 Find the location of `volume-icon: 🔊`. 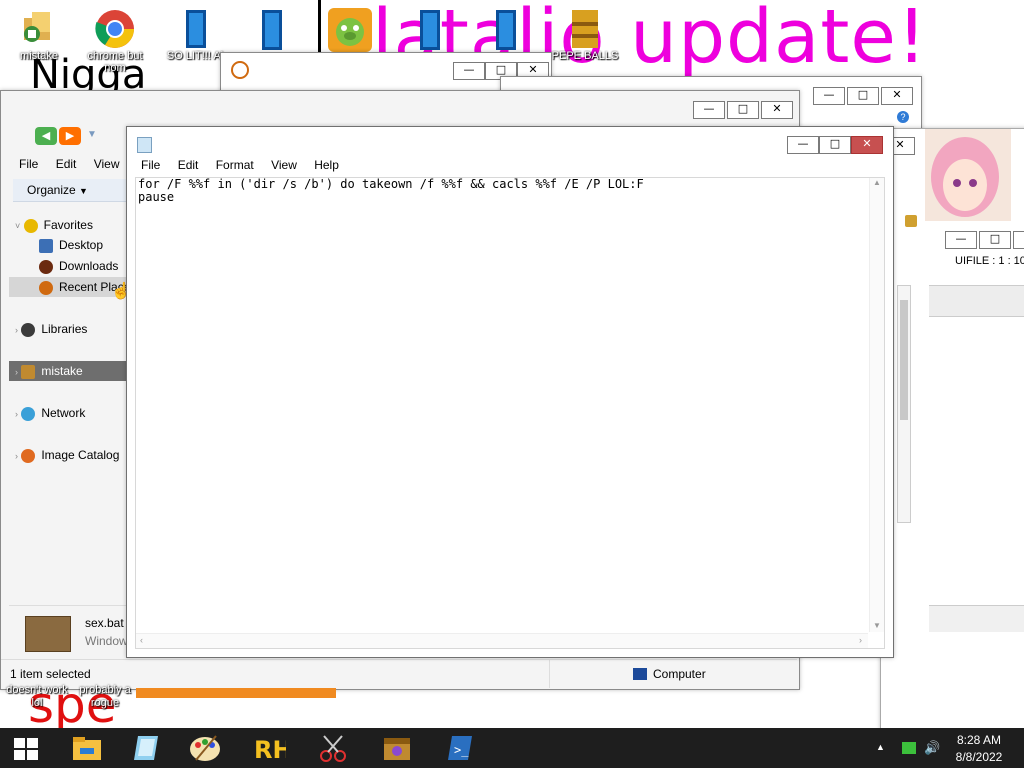

volume-icon: 🔊 is located at coordinates (932, 748).